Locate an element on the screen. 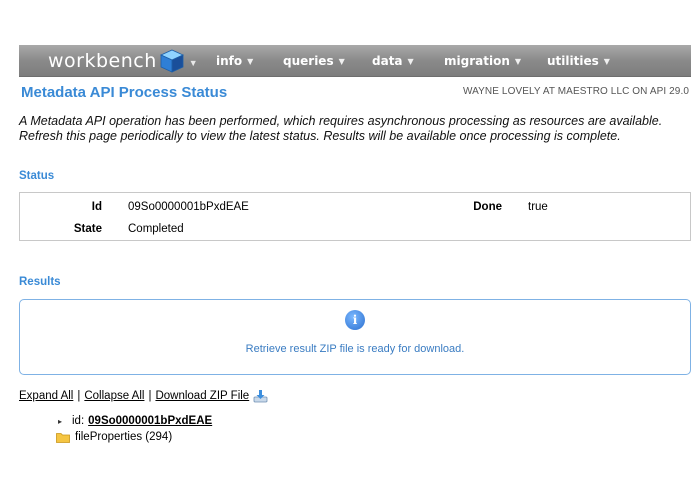  status-heading: Status is located at coordinates (37, 176).